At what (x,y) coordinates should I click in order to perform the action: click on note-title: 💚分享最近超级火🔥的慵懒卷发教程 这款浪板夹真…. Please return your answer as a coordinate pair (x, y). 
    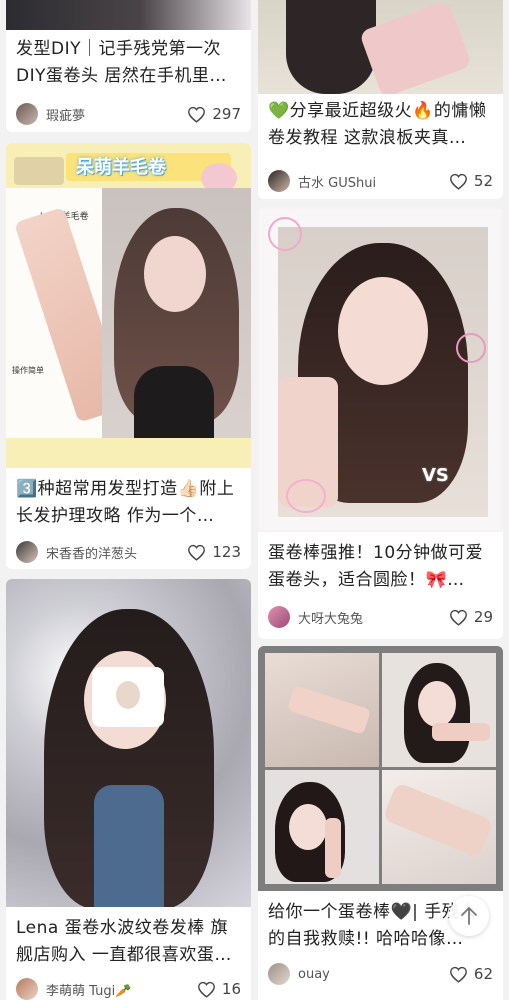
    Looking at the image, I should click on (380, 125).